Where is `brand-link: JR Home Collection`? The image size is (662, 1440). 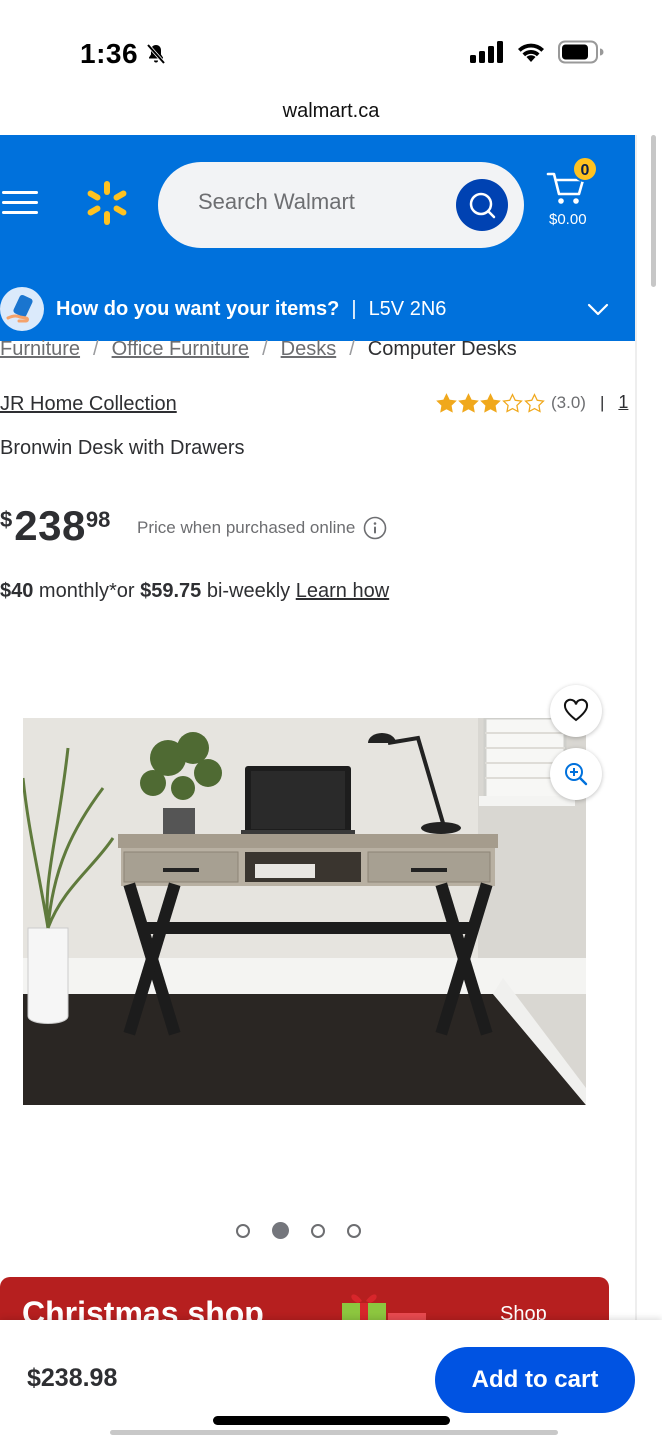 brand-link: JR Home Collection is located at coordinates (88, 404).